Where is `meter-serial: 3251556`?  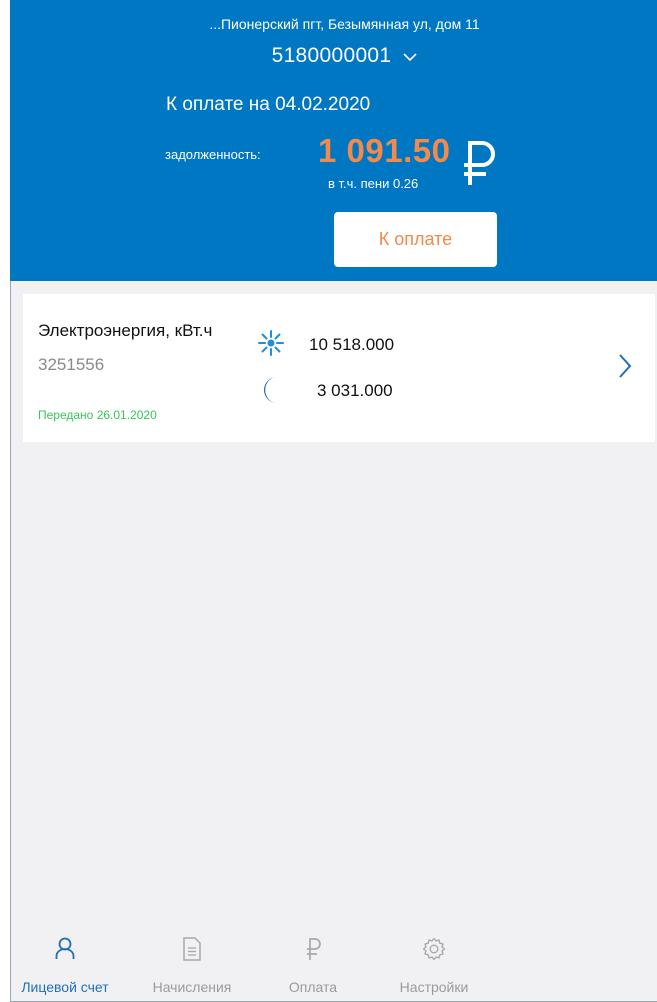 meter-serial: 3251556 is located at coordinates (71, 364).